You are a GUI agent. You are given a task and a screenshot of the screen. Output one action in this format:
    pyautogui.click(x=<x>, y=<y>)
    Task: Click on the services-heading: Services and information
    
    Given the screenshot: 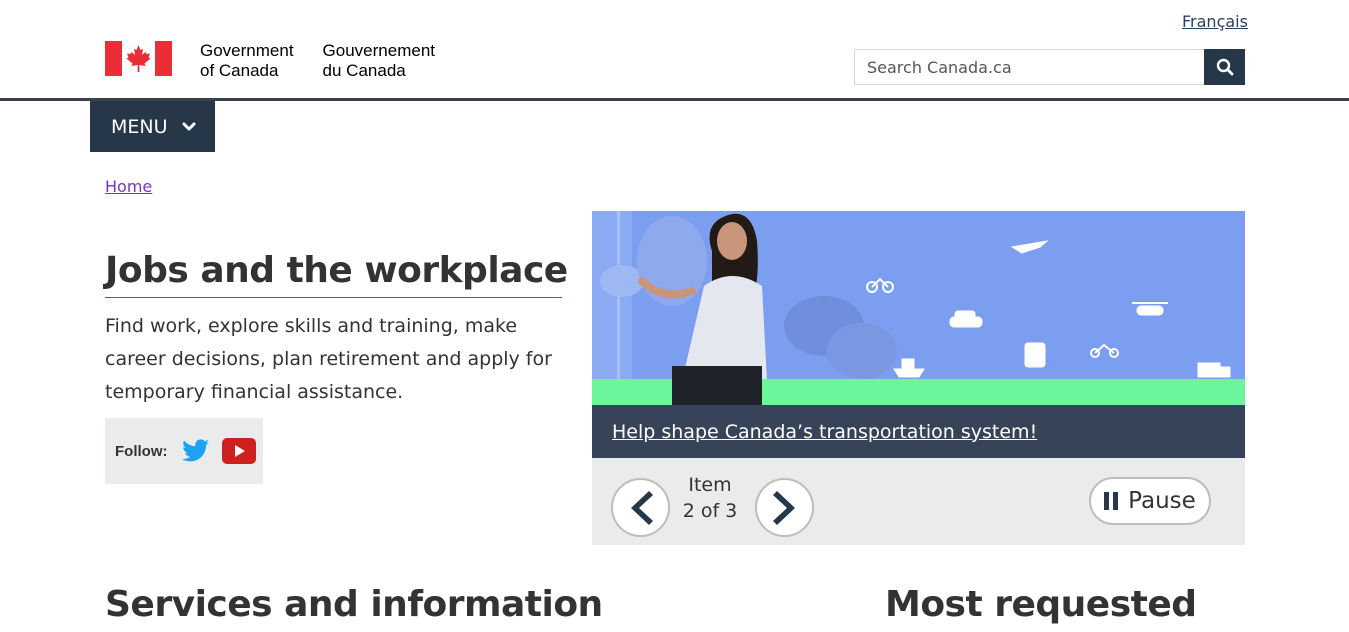 What is the action you would take?
    pyautogui.click(x=354, y=604)
    